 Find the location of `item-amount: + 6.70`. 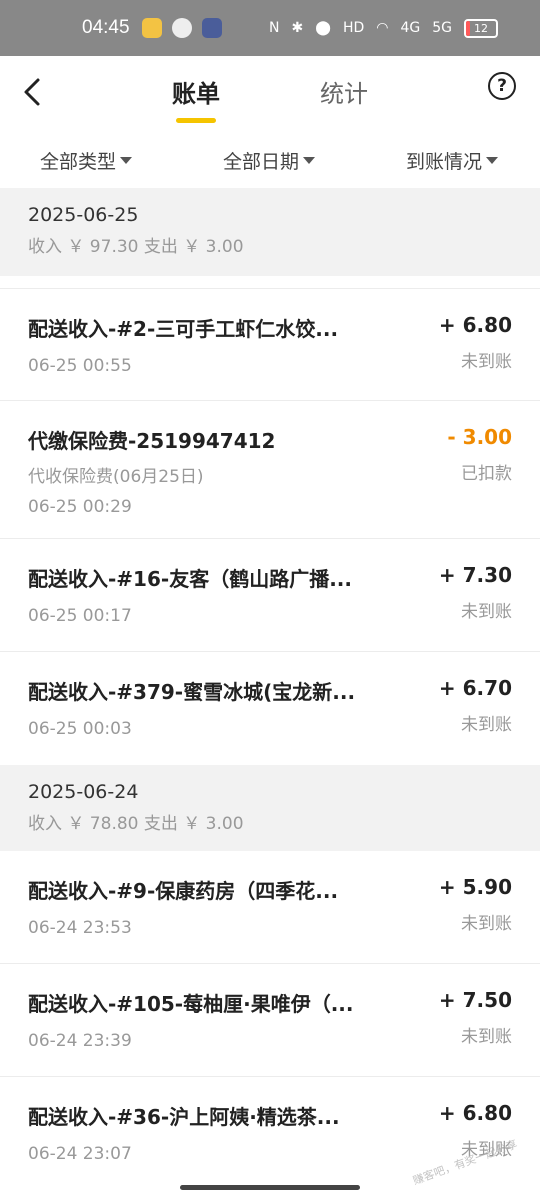

item-amount: + 6.70 is located at coordinates (475, 688).